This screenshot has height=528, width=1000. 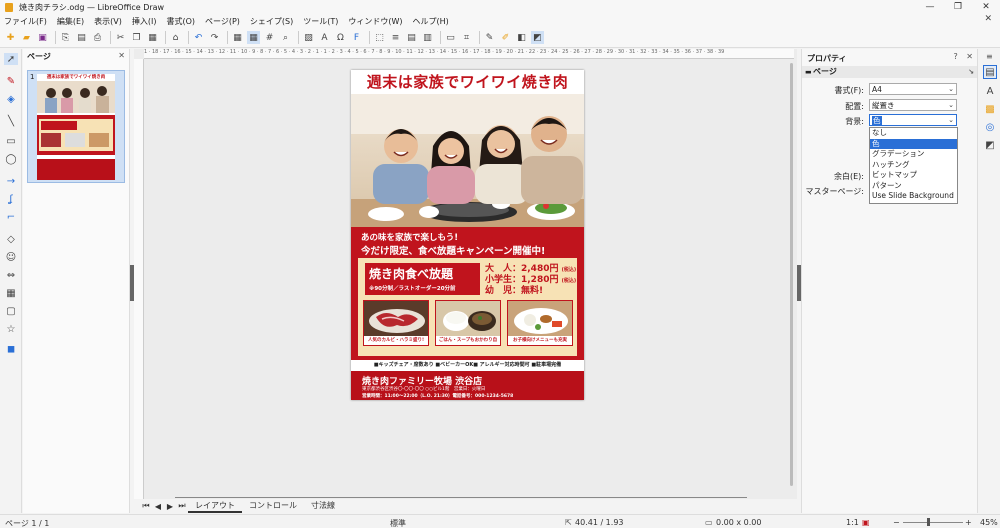 What do you see at coordinates (375, 21) in the screenshot?
I see `menu-window: ウィンドウ(W)` at bounding box center [375, 21].